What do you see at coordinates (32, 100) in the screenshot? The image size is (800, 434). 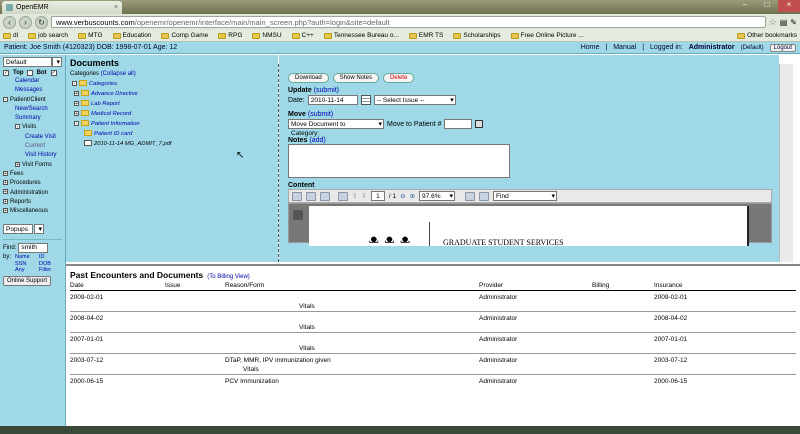 I see `nav-item-patient-client: - Patient/Client` at bounding box center [32, 100].